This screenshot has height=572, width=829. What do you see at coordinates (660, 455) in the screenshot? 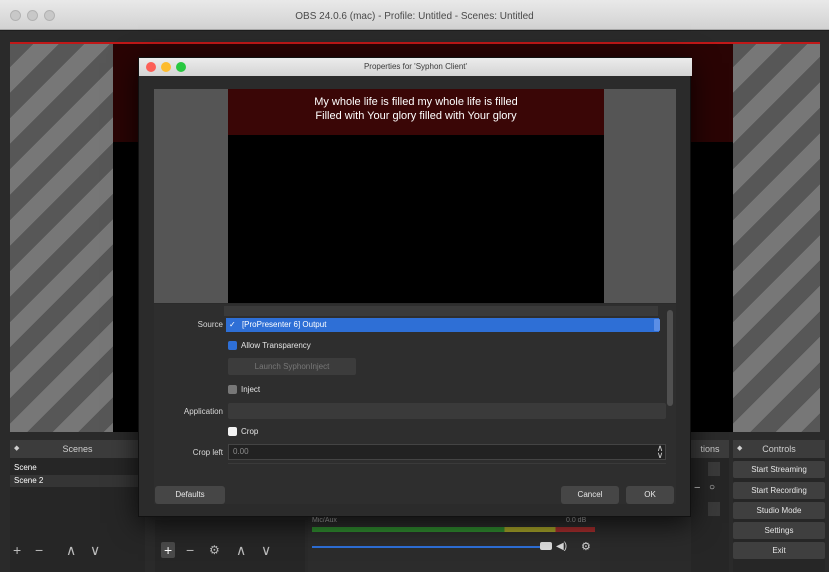
I see `chevron-down-icon: ∨` at bounding box center [660, 455].